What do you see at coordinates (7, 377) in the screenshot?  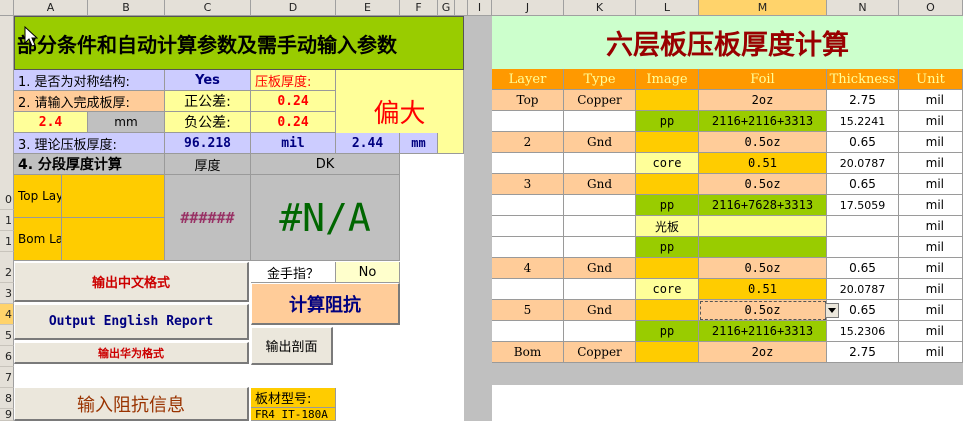 I see `row-header: 7` at bounding box center [7, 377].